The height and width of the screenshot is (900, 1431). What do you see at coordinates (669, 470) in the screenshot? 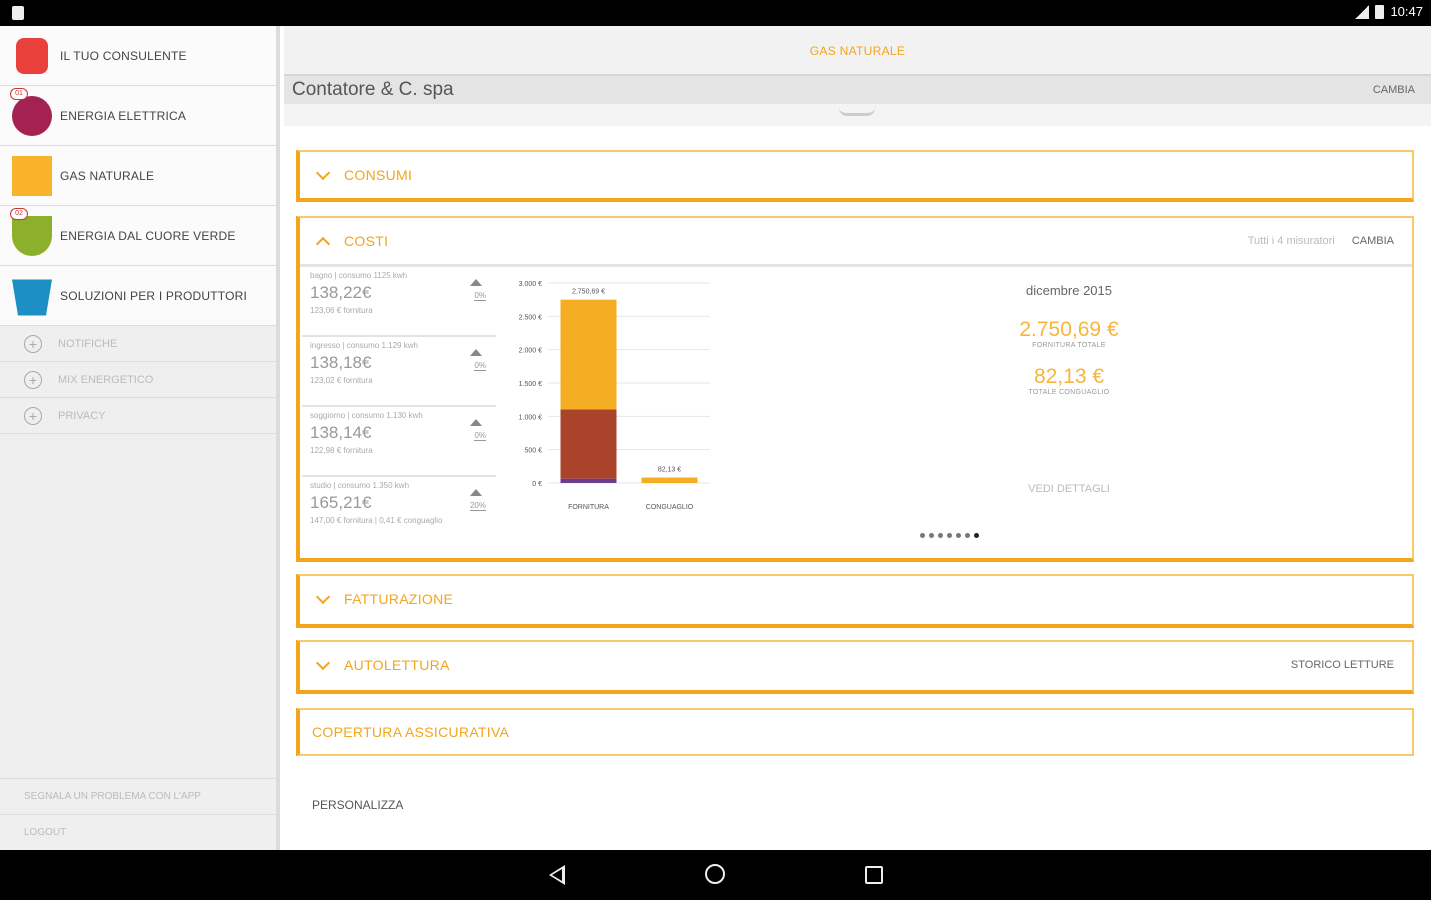
I see `bar-value-label: 82,13 €` at bounding box center [669, 470].